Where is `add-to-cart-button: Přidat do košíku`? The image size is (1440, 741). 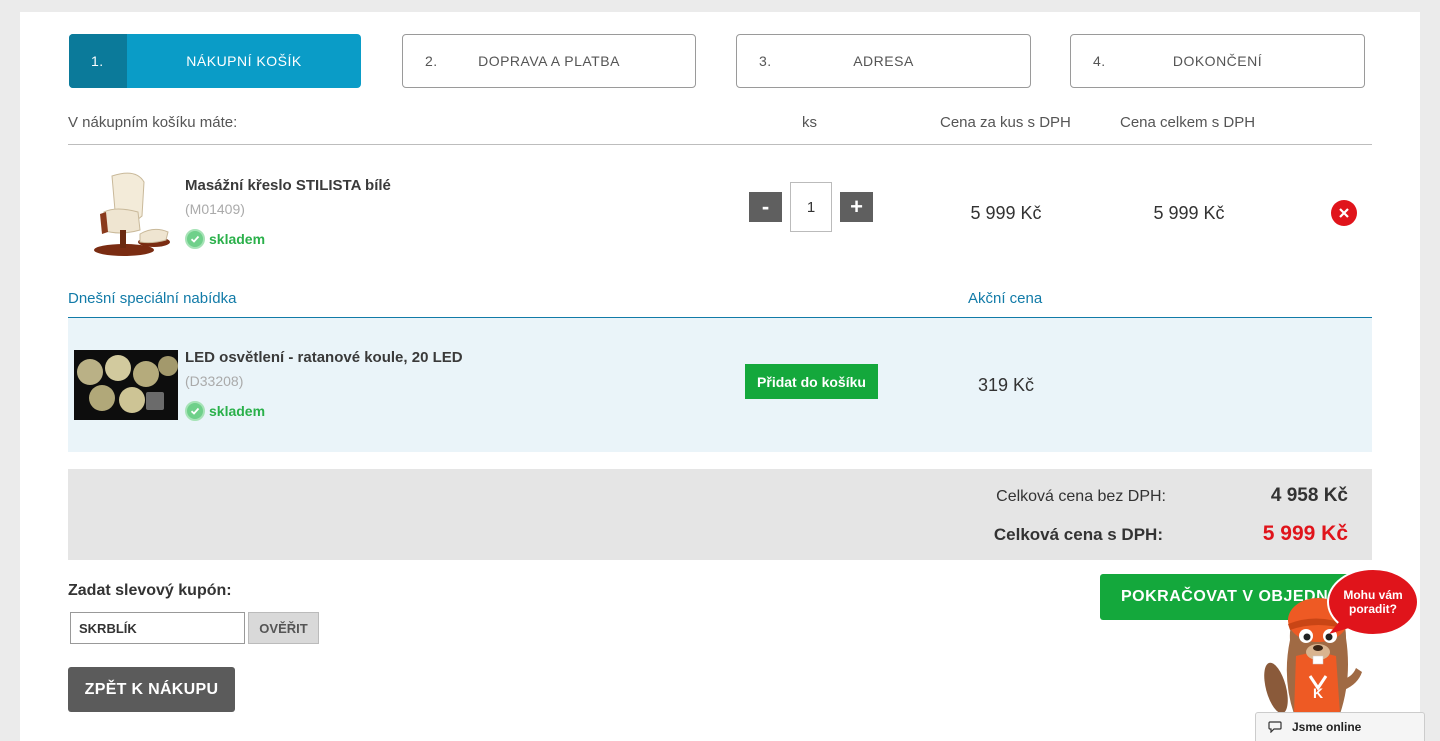 add-to-cart-button: Přidat do košíku is located at coordinates (811, 381).